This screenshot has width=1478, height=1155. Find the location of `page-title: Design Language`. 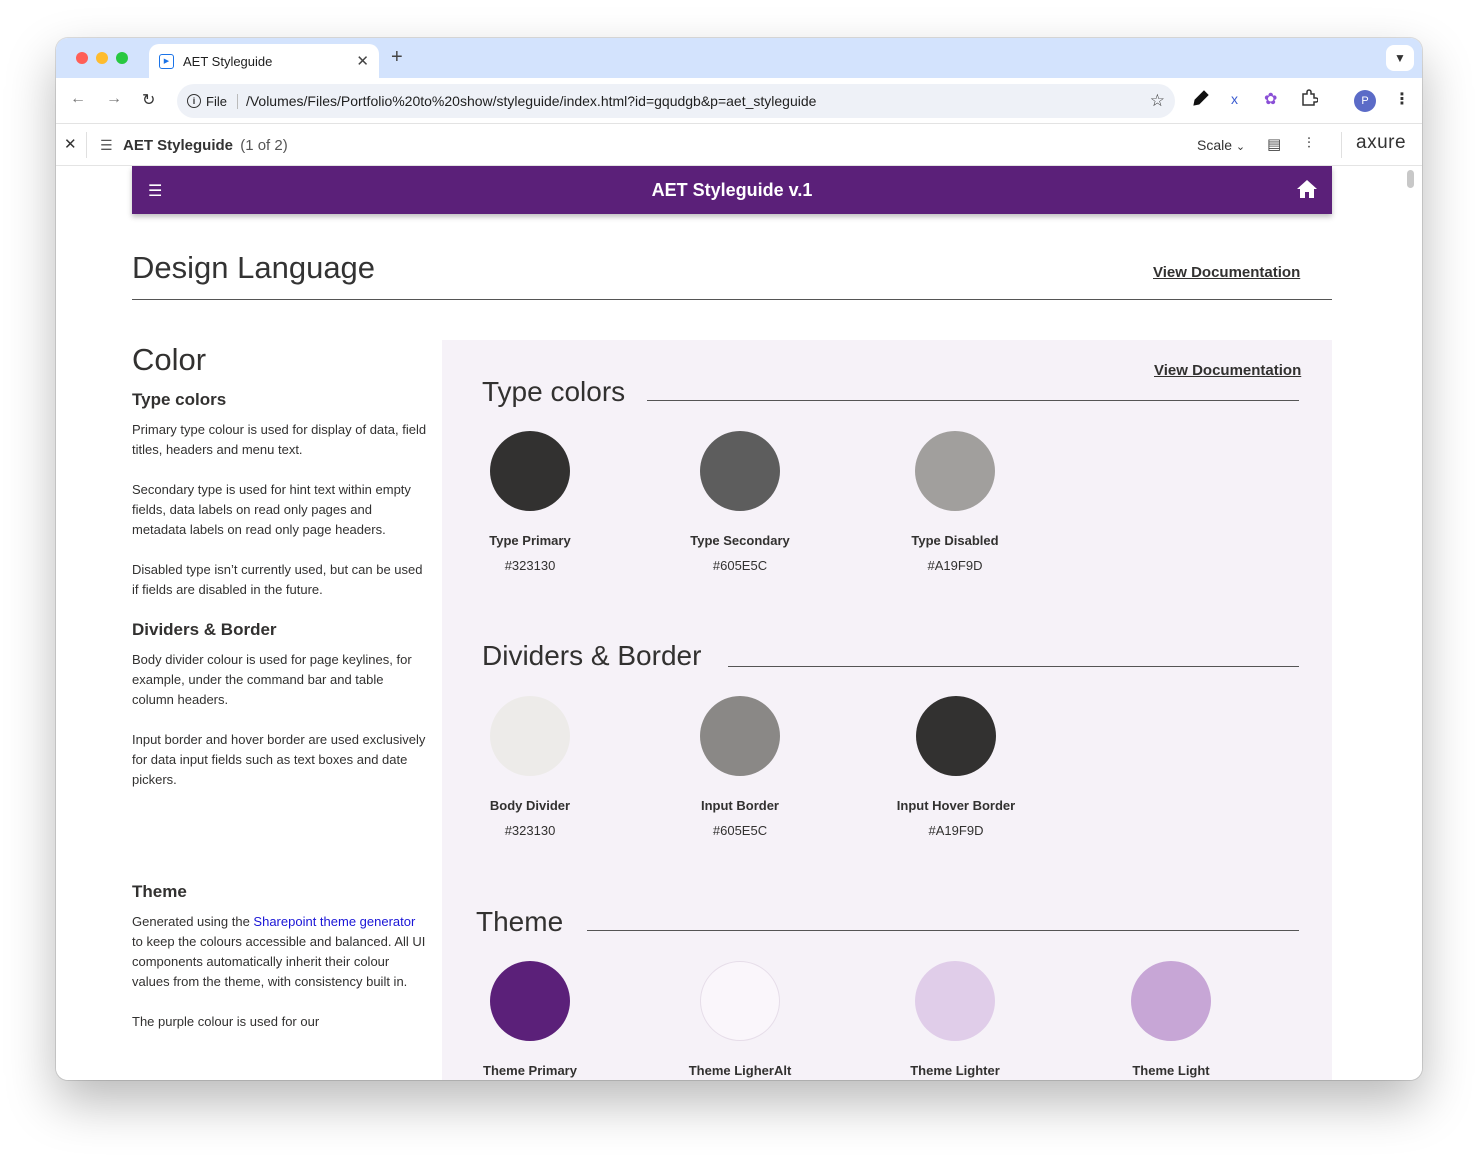

page-title: Design Language is located at coordinates (254, 267).